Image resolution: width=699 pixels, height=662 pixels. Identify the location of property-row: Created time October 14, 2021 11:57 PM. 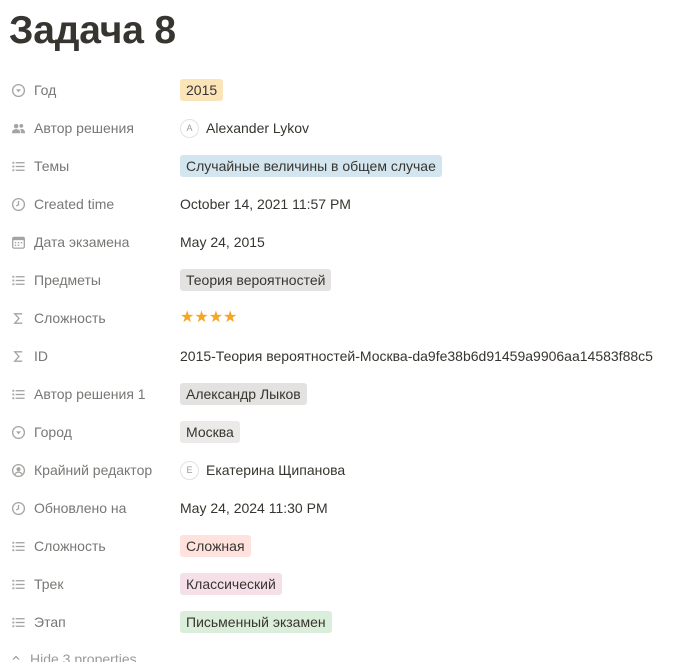
(349, 204).